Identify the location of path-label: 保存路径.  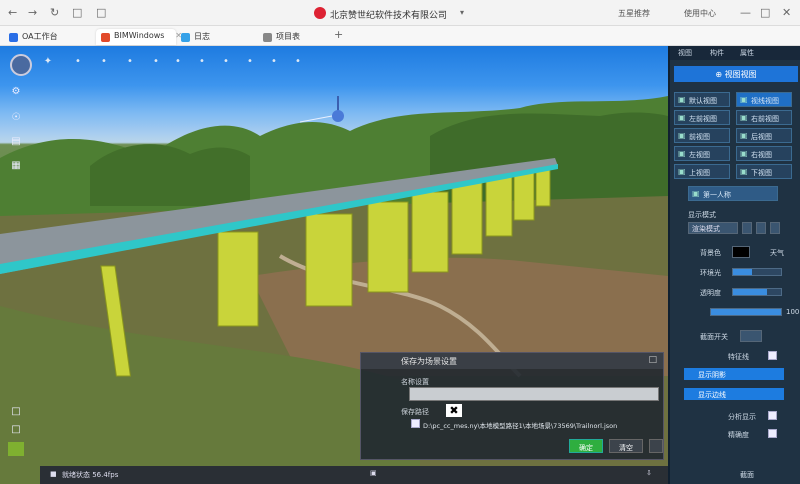
(415, 412).